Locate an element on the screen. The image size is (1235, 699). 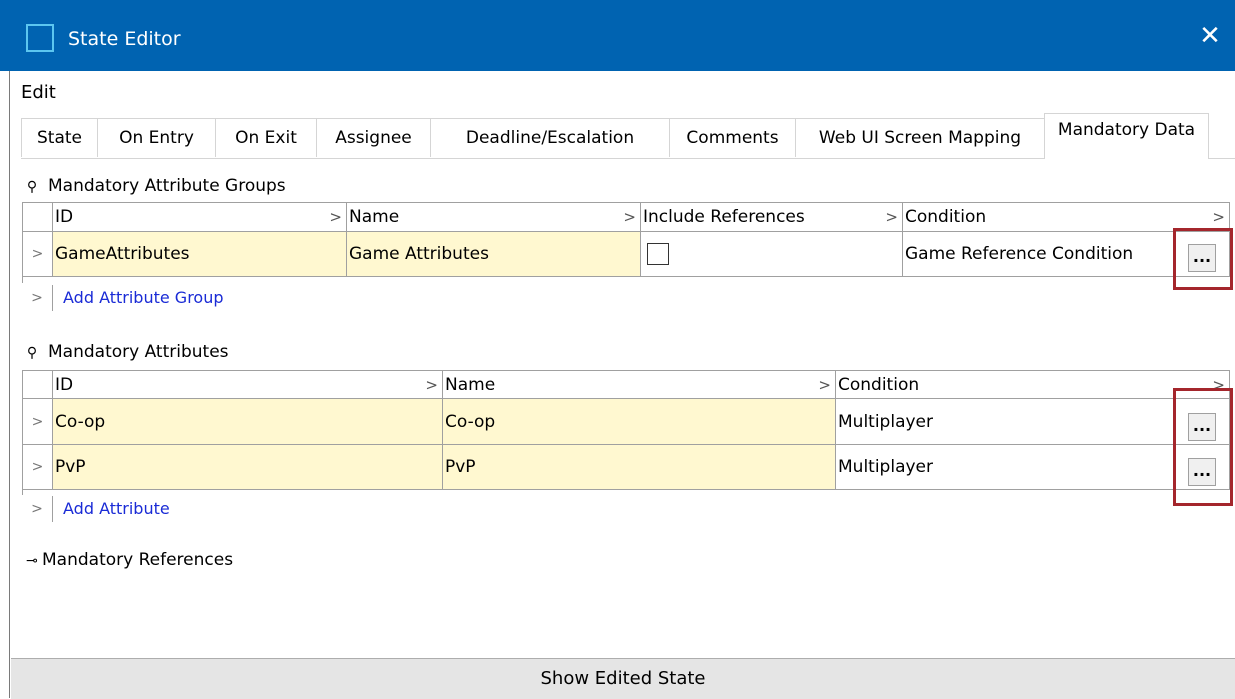
column-header-include-references: Include References > is located at coordinates (772, 217).